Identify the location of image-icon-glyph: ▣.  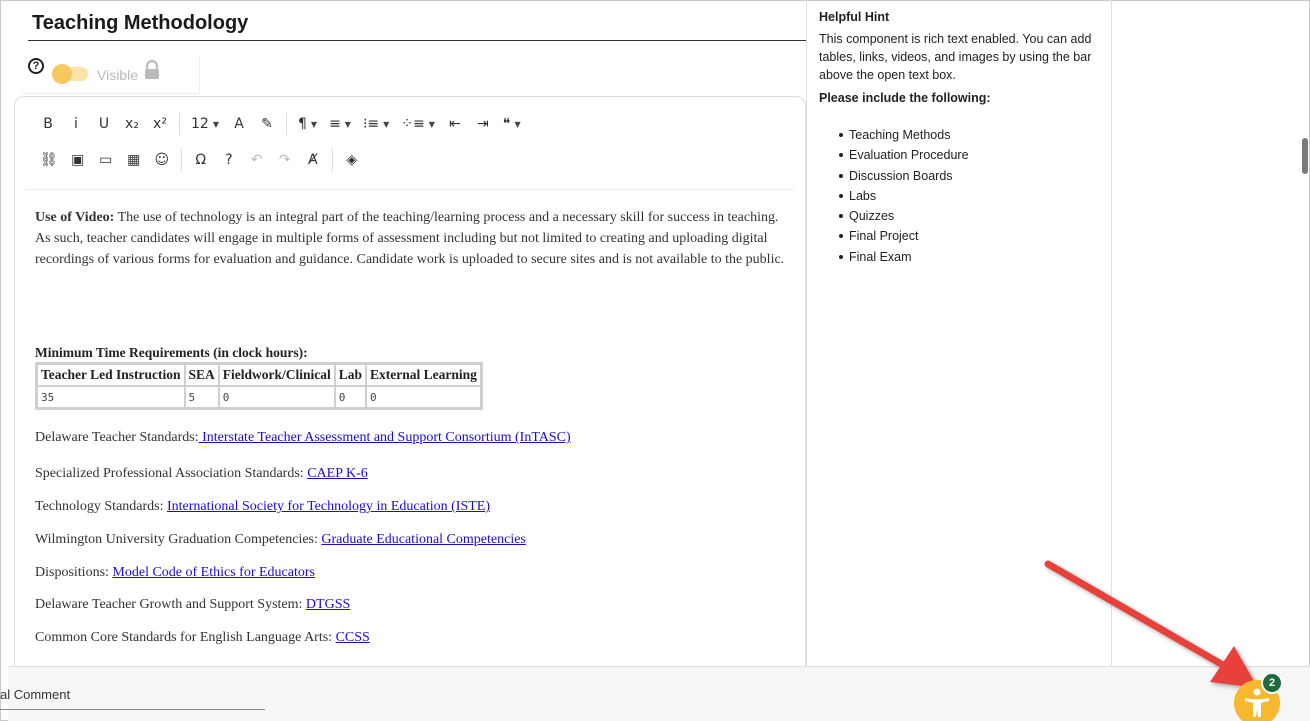
(78, 160).